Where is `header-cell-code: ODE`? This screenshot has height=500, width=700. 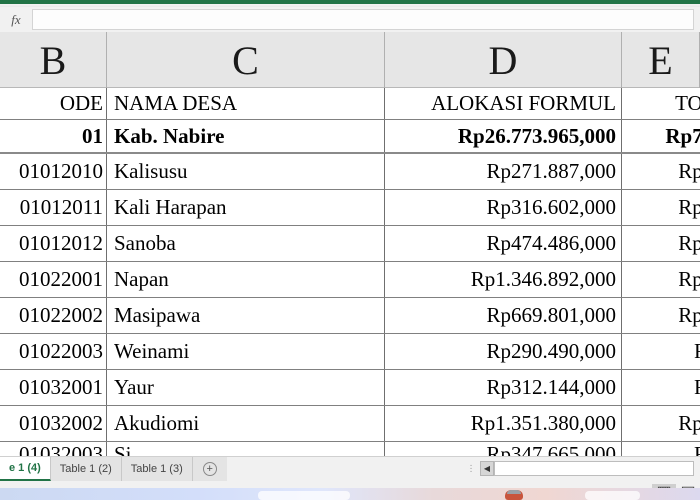 header-cell-code: ODE is located at coordinates (53, 103).